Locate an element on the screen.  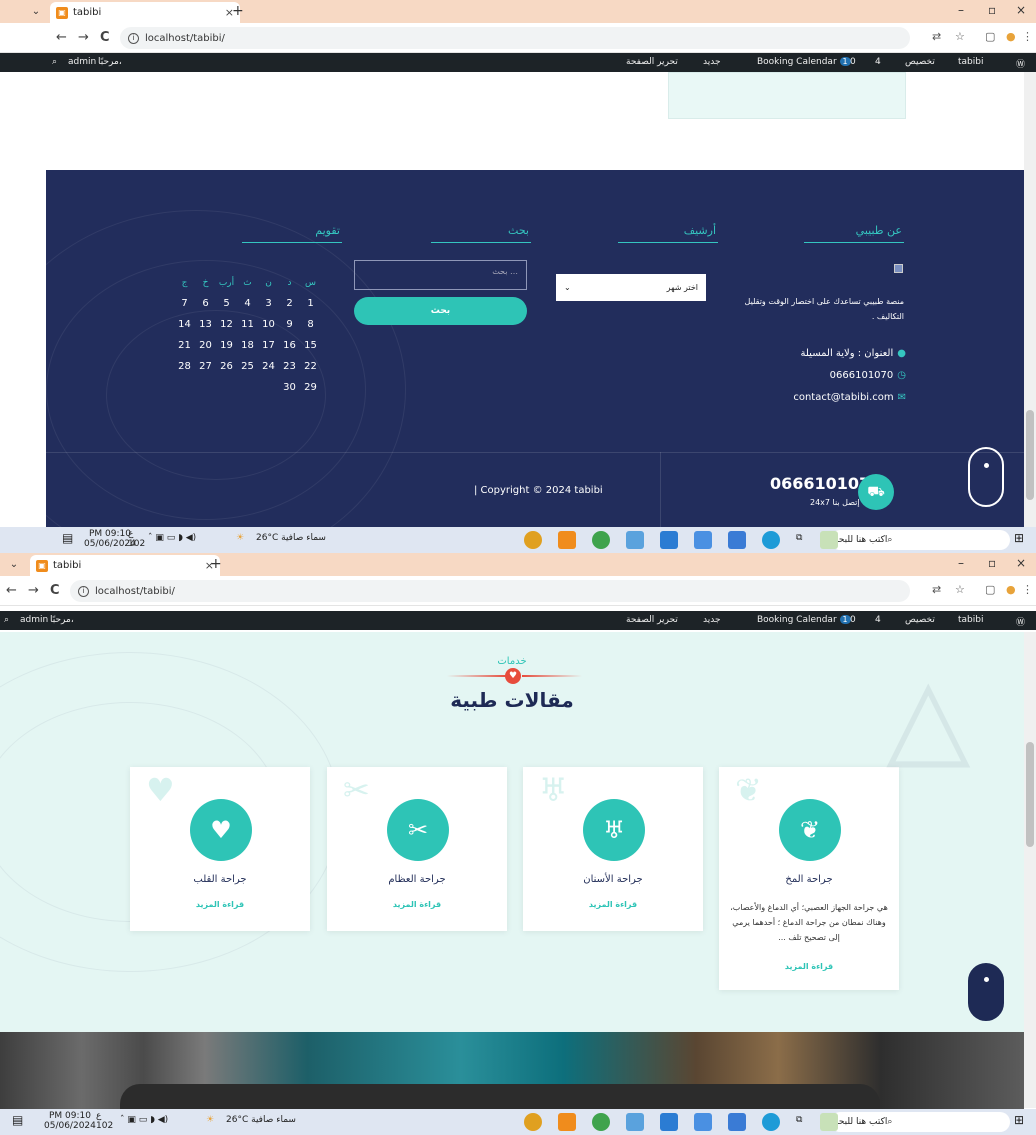
chrome-variant-icon is located at coordinates (601, 1122).